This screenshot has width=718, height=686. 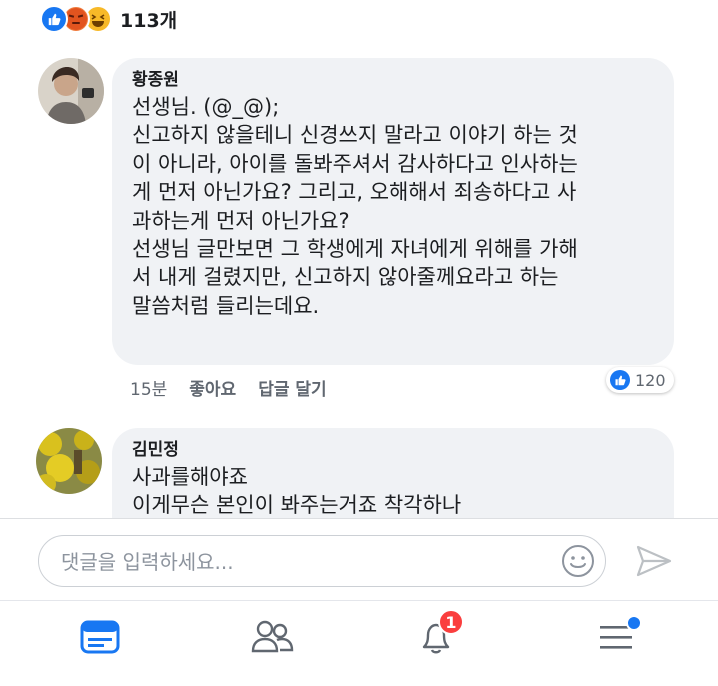 What do you see at coordinates (297, 491) in the screenshot?
I see `comment-text: 사과를해야죠 이게무슨 본인이 봐주는거죠 착각하나` at bounding box center [297, 491].